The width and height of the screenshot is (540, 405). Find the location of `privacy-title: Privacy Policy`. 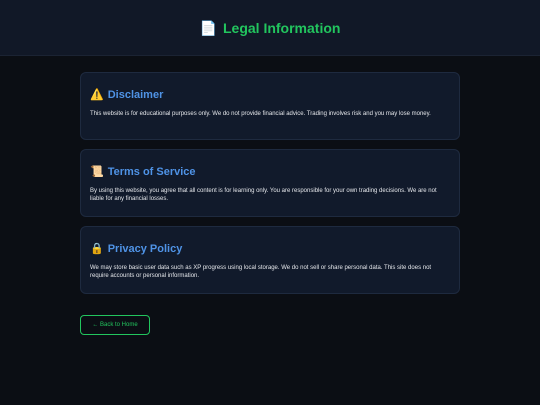

privacy-title: Privacy Policy is located at coordinates (145, 249).